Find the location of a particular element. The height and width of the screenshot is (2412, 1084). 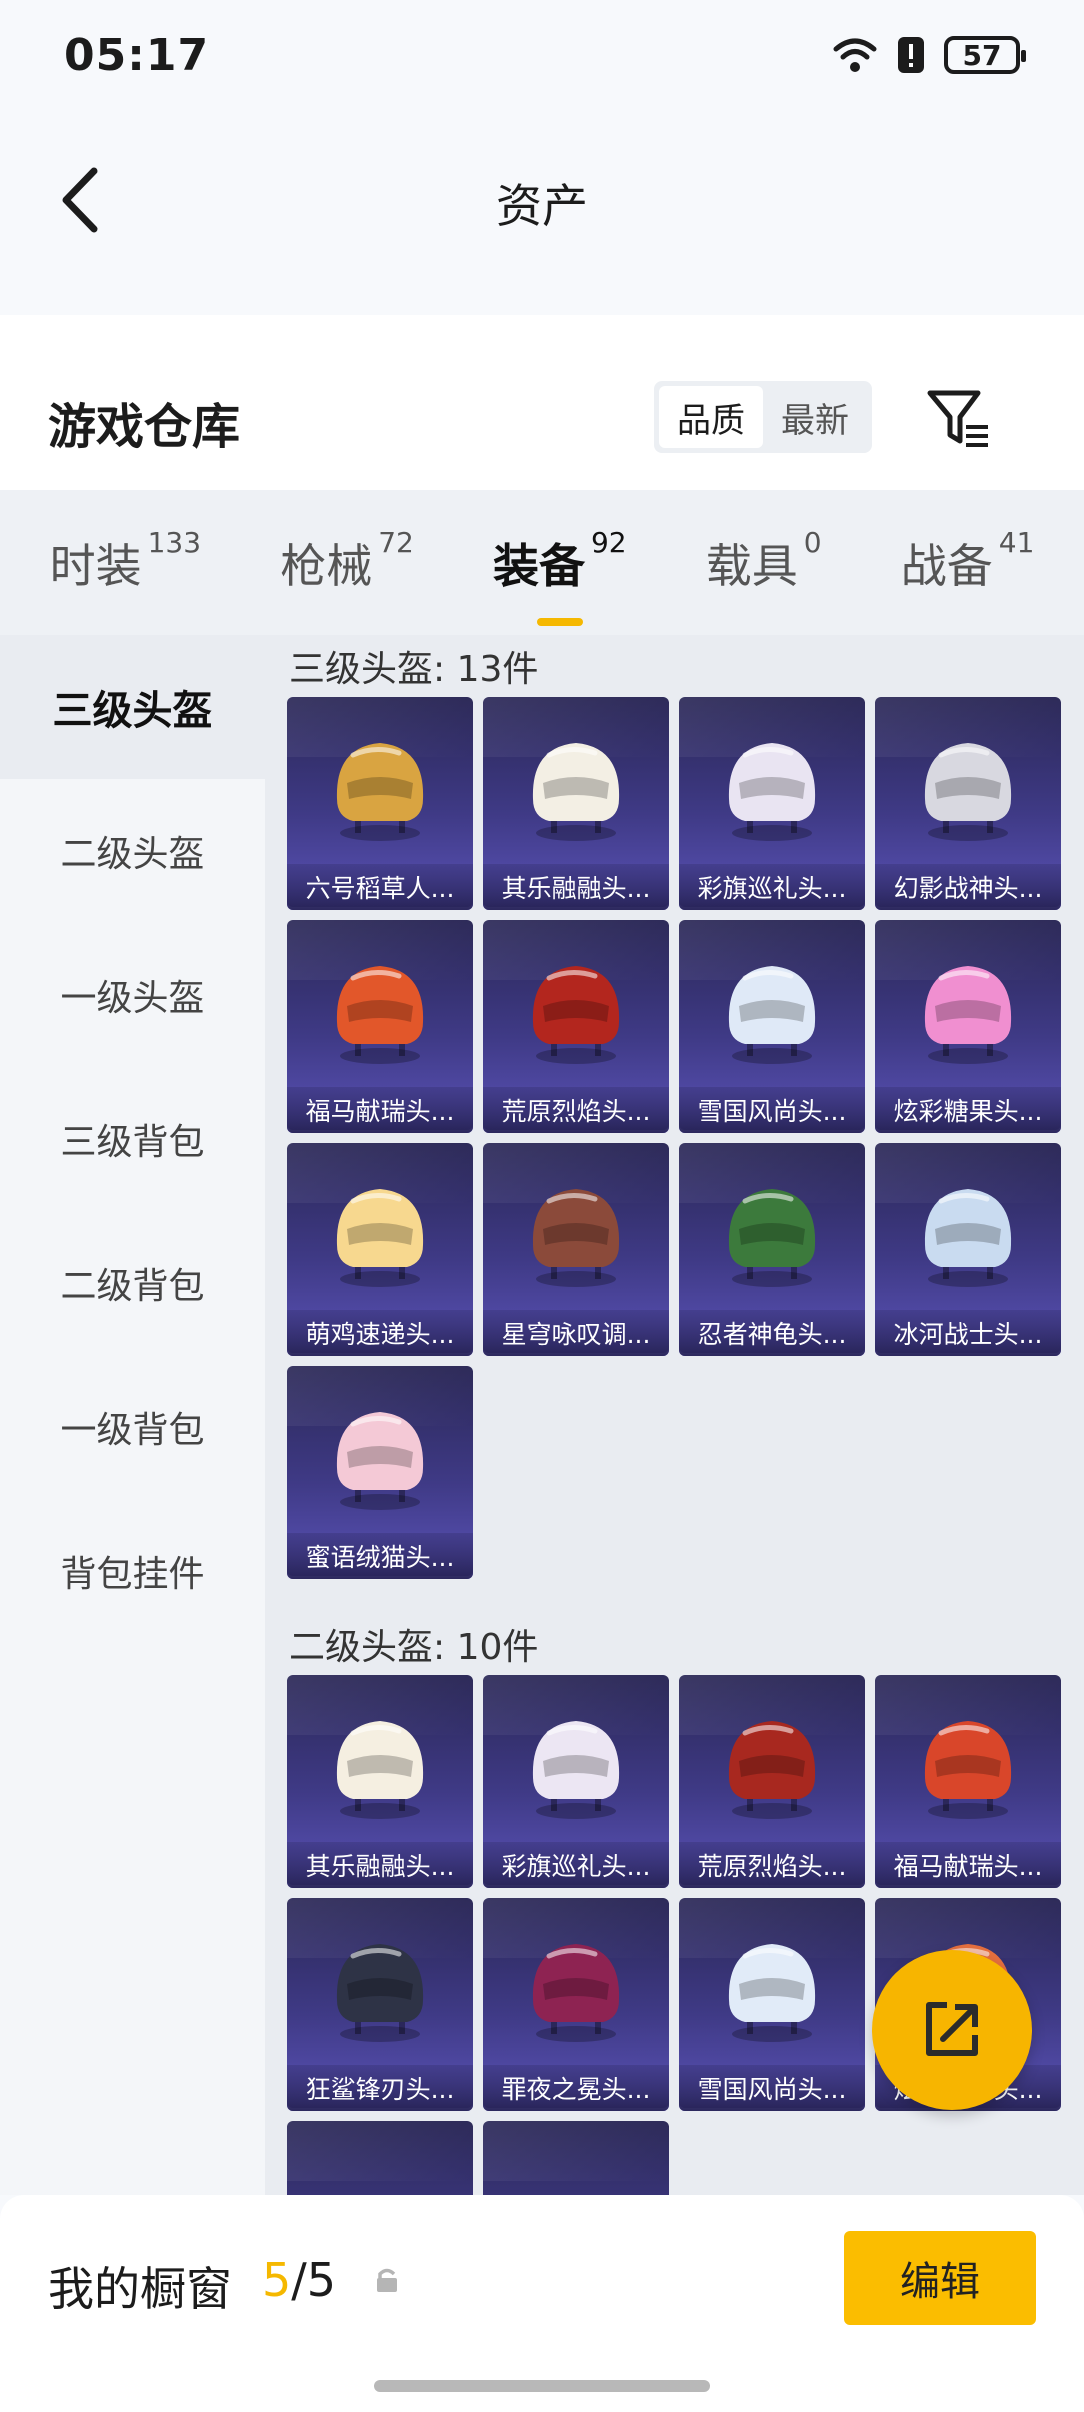

page-title: 资产 is located at coordinates (542, 206).